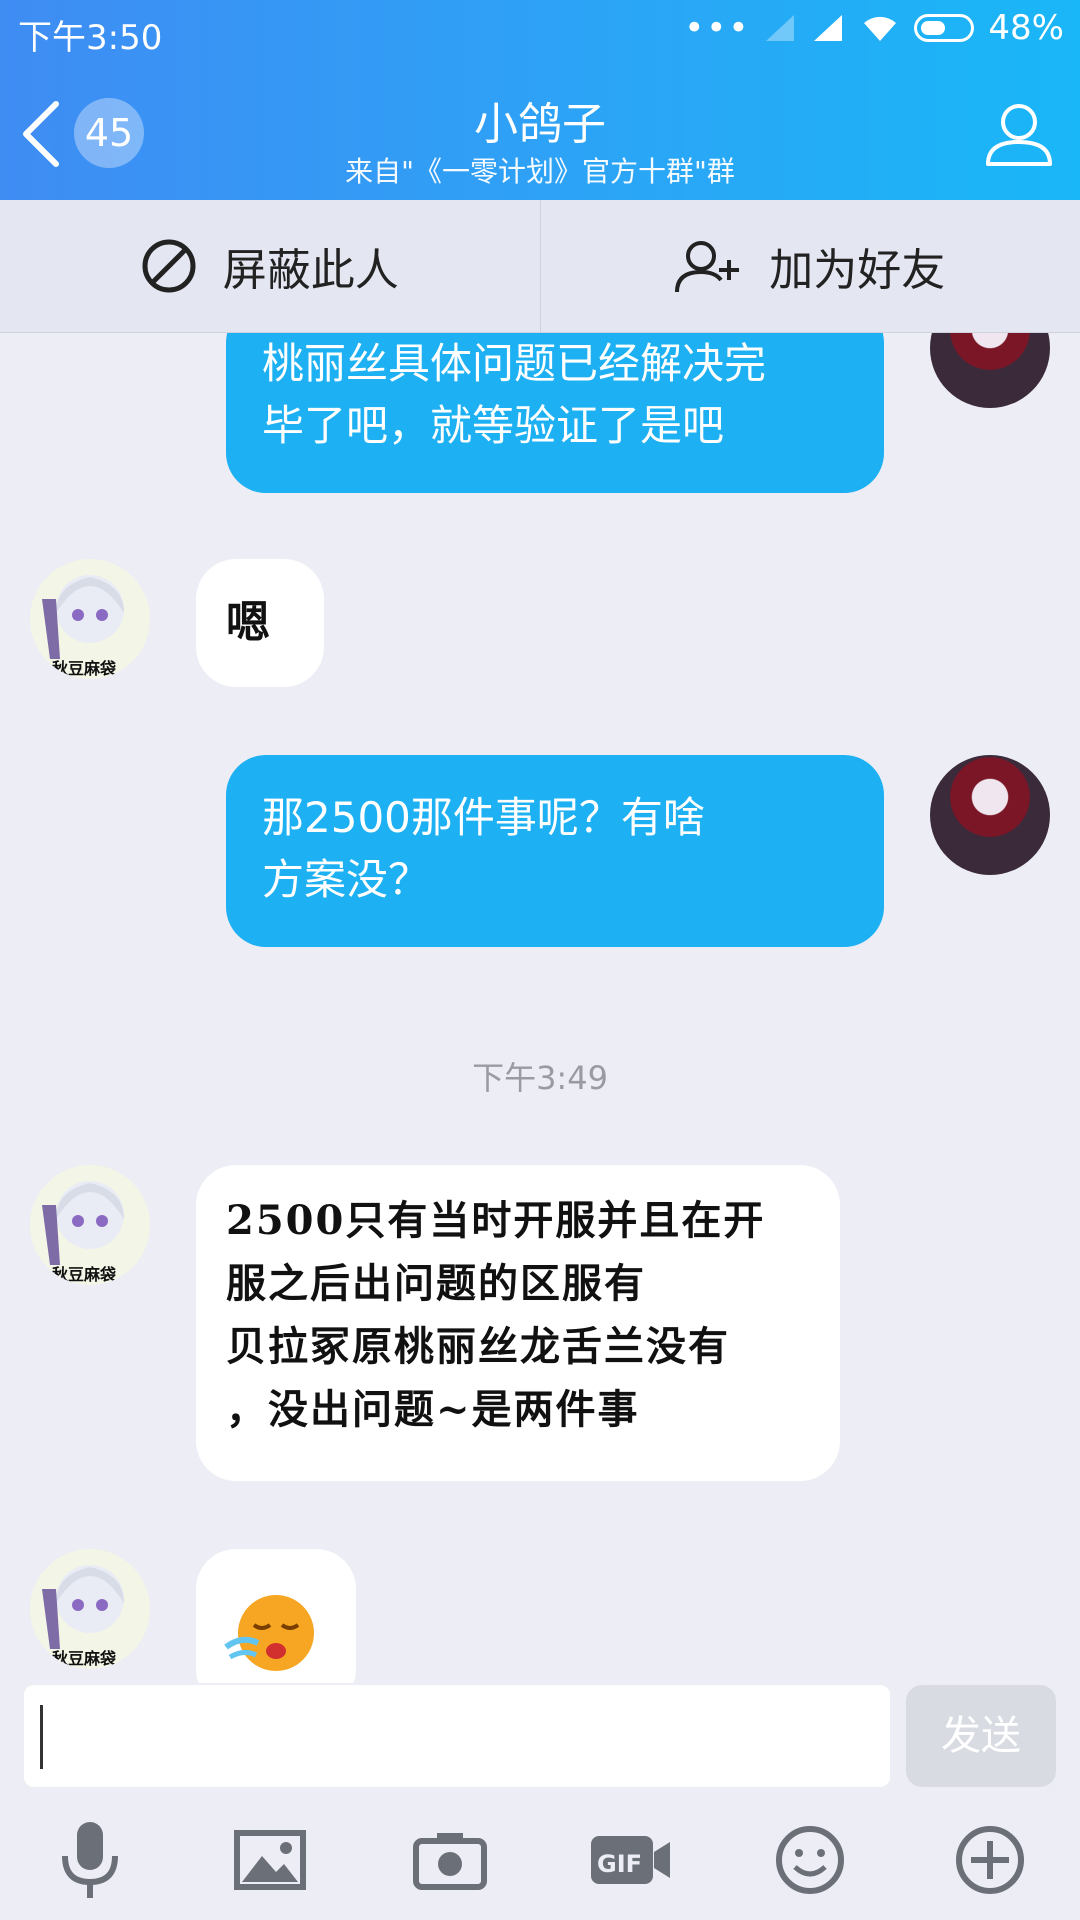 Image resolution: width=1080 pixels, height=1920 pixels. Describe the element at coordinates (514, 363) in the screenshot. I see `message-text: 桃丽丝具体问题已经解决完` at that location.